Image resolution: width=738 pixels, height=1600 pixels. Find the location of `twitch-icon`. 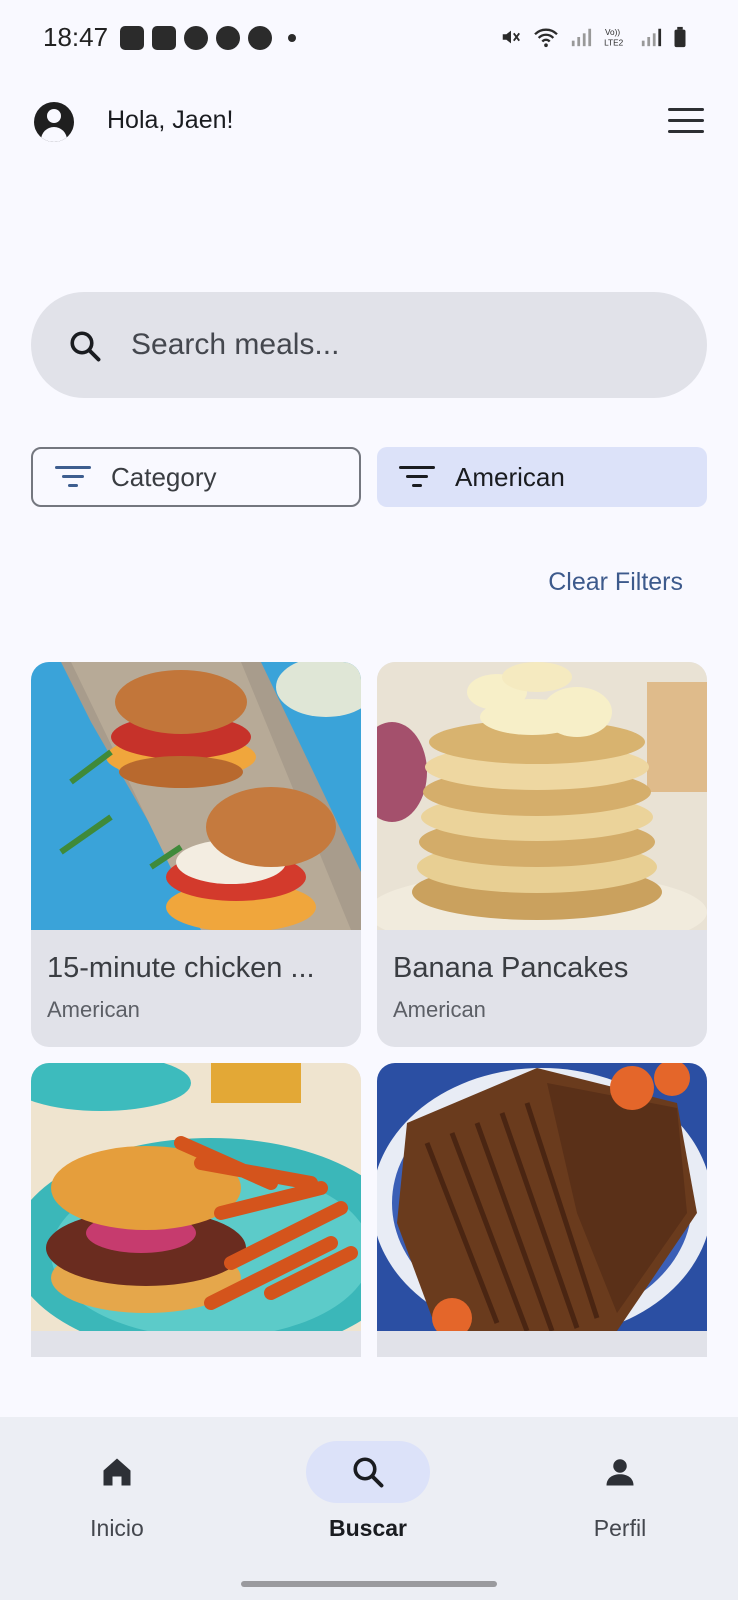

twitch-icon is located at coordinates (164, 38).